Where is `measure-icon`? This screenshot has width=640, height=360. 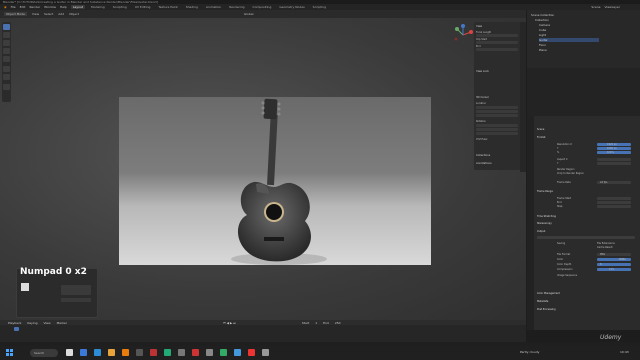 measure-icon is located at coordinates (6, 77).